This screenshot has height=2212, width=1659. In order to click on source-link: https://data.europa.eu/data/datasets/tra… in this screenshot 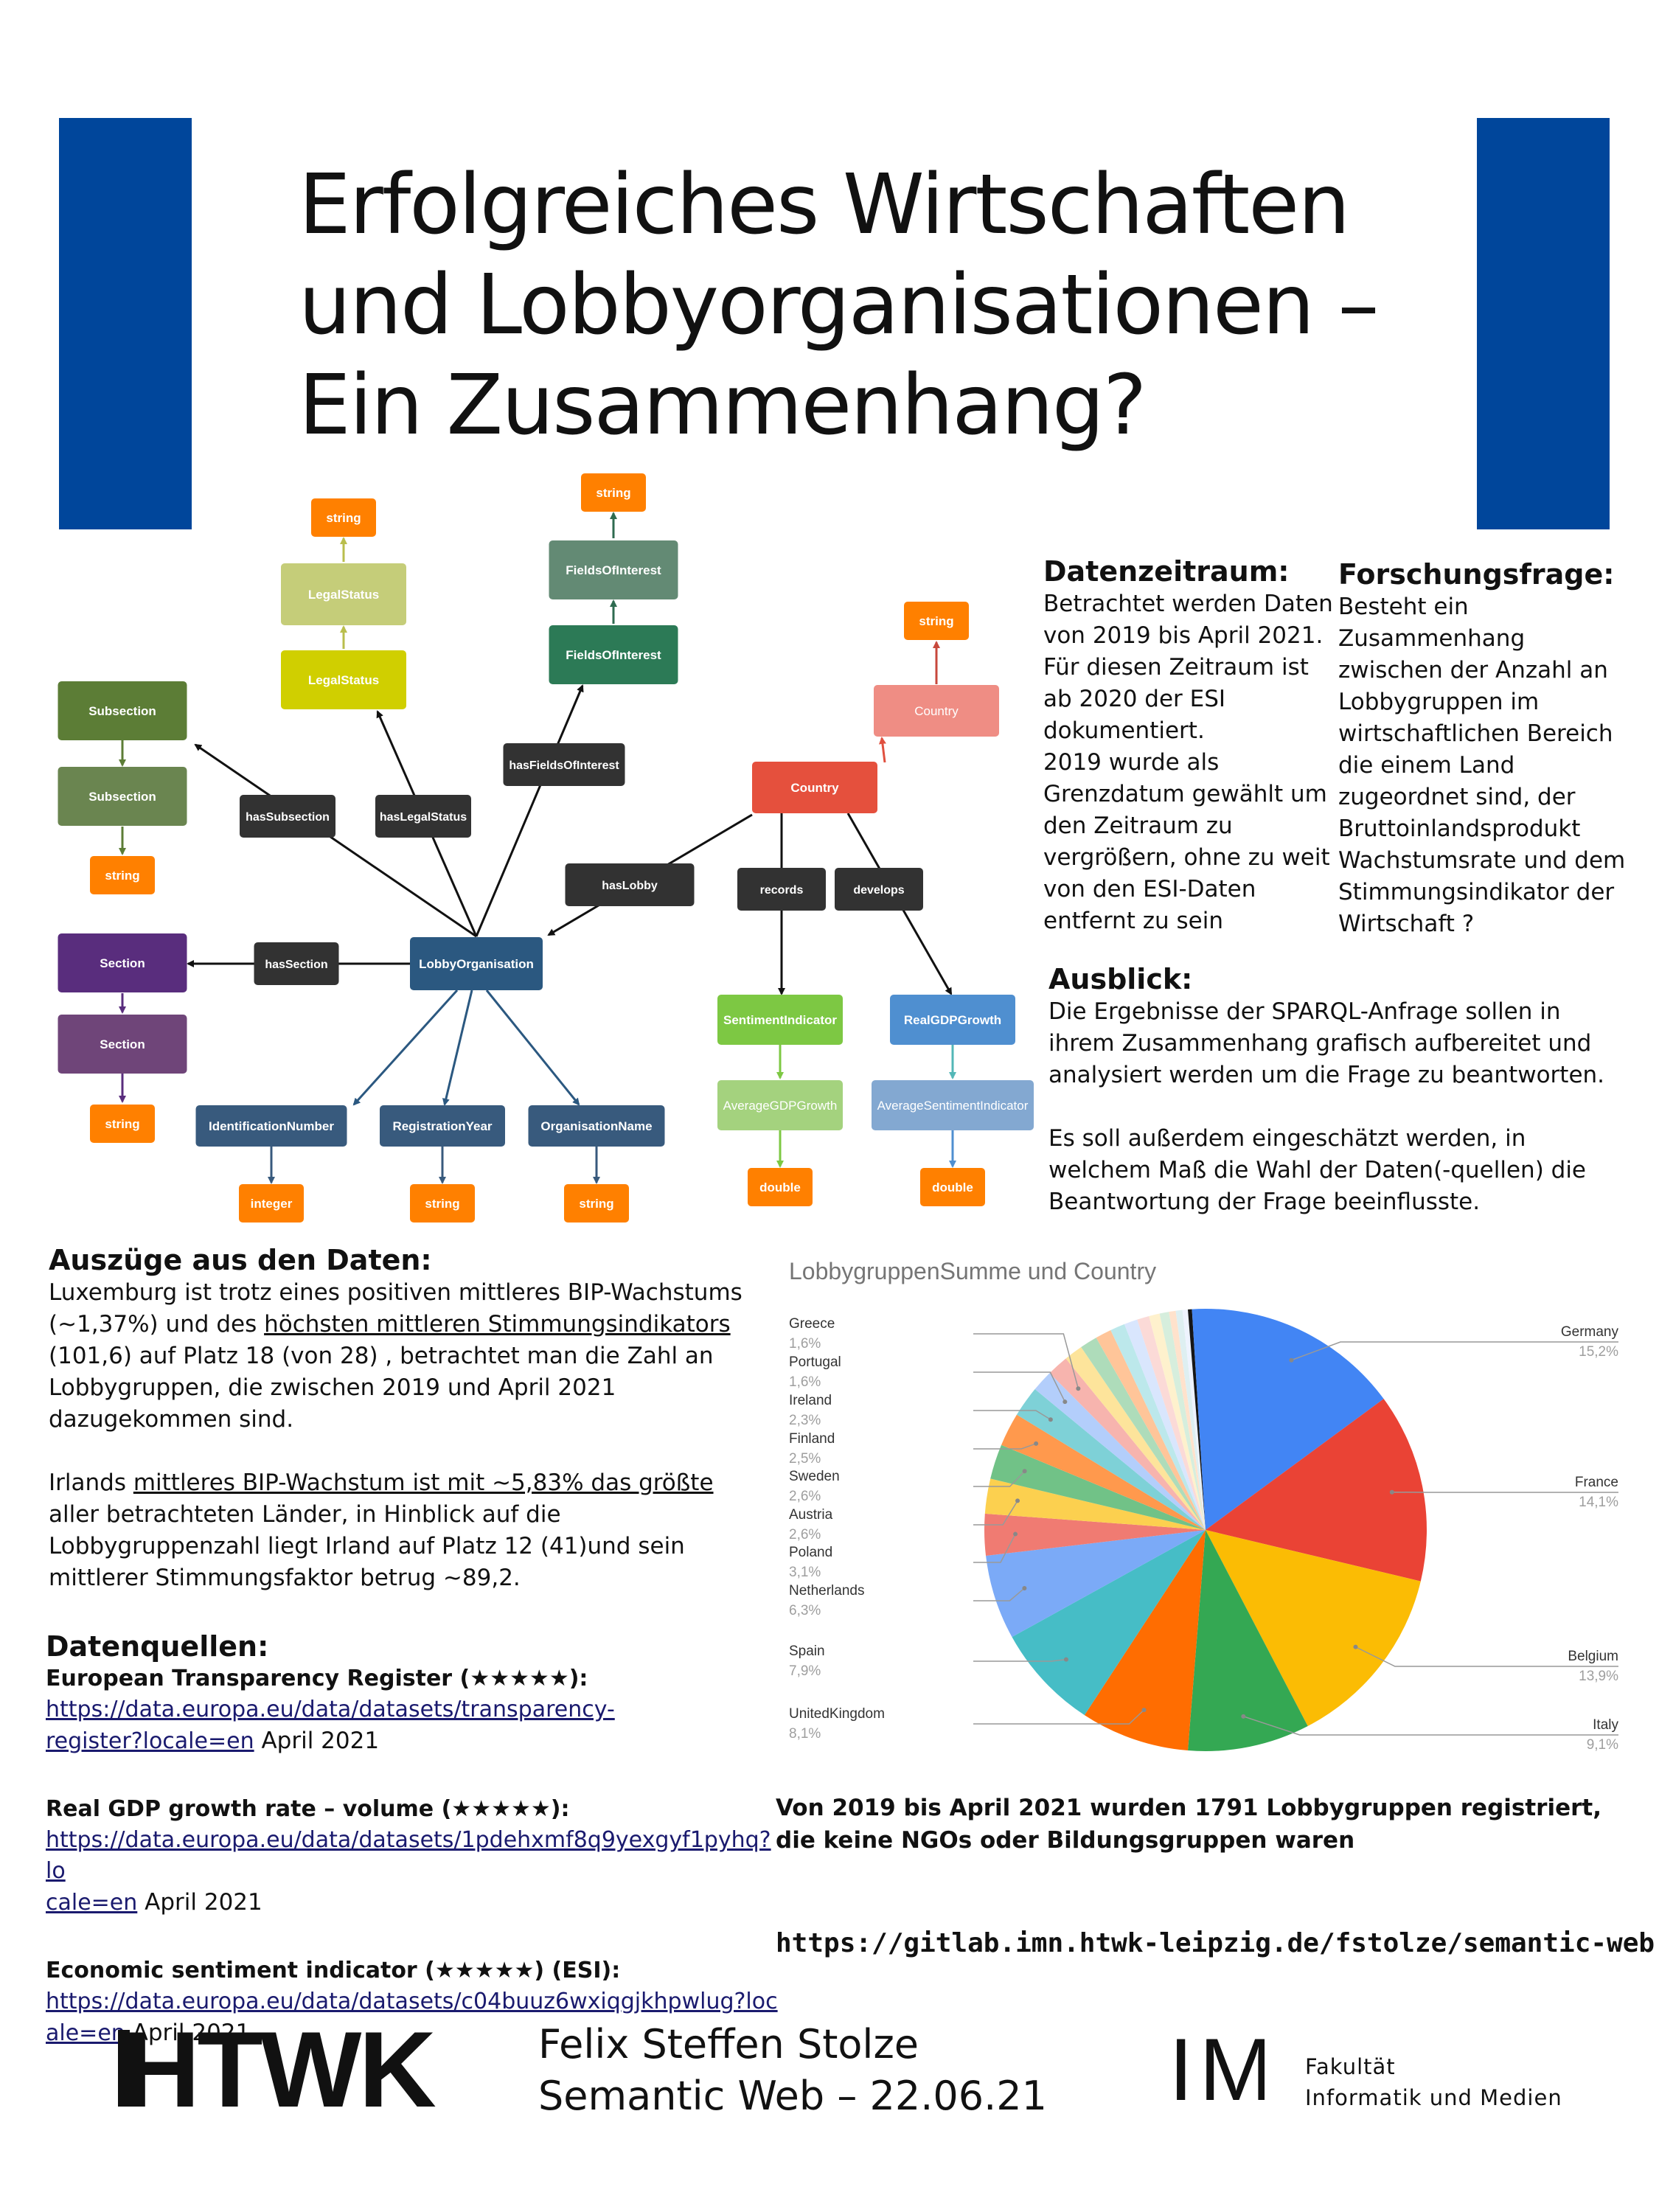, I will do `click(414, 1709)`.